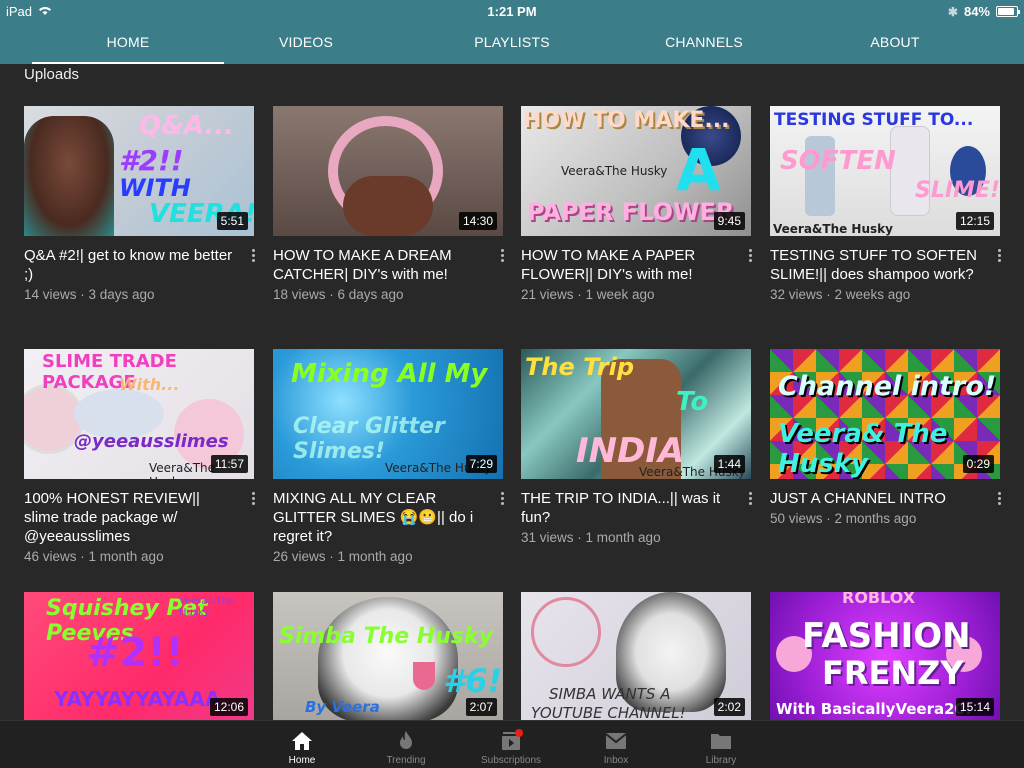 The image size is (1024, 768). What do you see at coordinates (232, 221) in the screenshot?
I see `video-duration: 5:51` at bounding box center [232, 221].